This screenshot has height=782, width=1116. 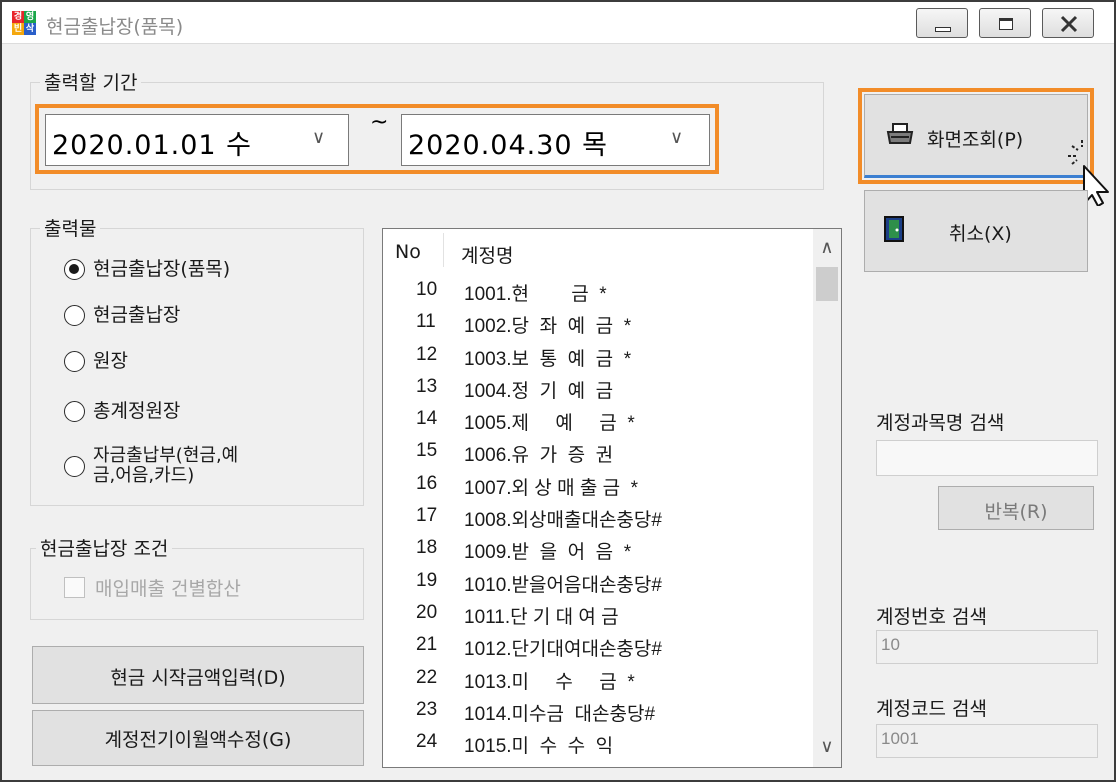 What do you see at coordinates (198, 678) in the screenshot?
I see `button-label: 현금 시작금액입력(D)` at bounding box center [198, 678].